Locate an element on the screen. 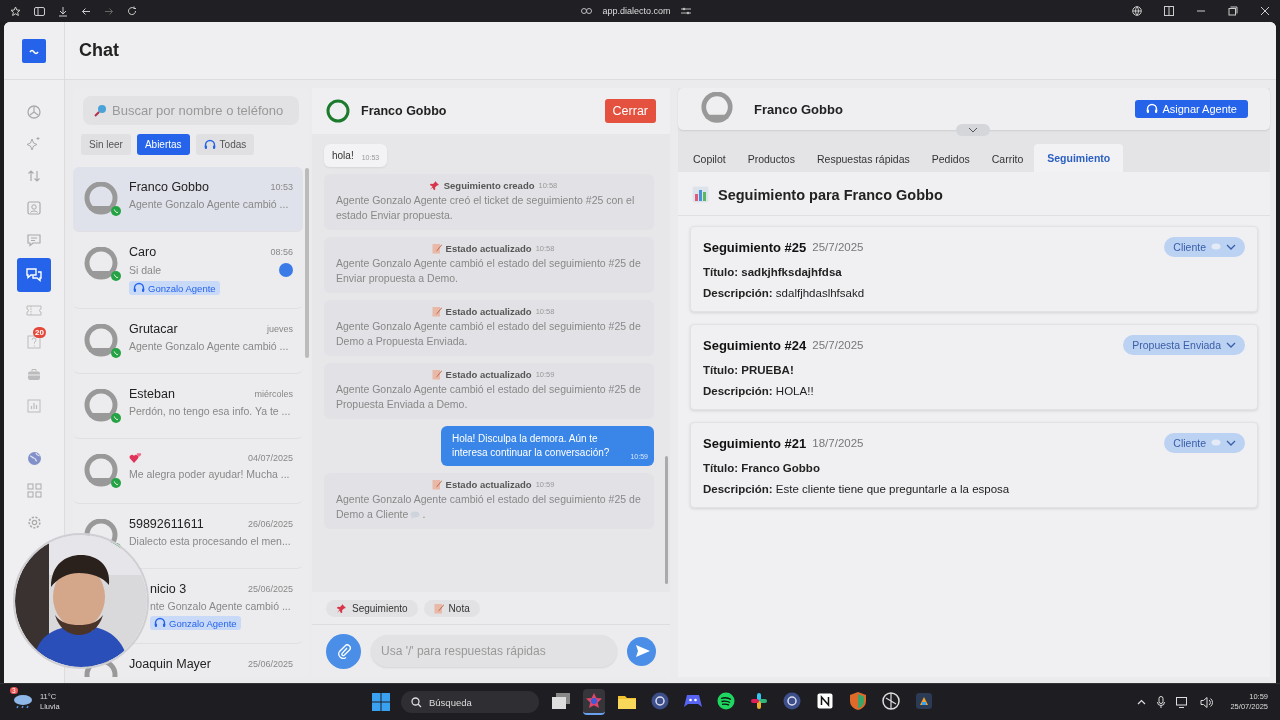 Image resolution: width=1280 pixels, height=720 pixels. event-title: Seguimiento creado is located at coordinates (489, 185).